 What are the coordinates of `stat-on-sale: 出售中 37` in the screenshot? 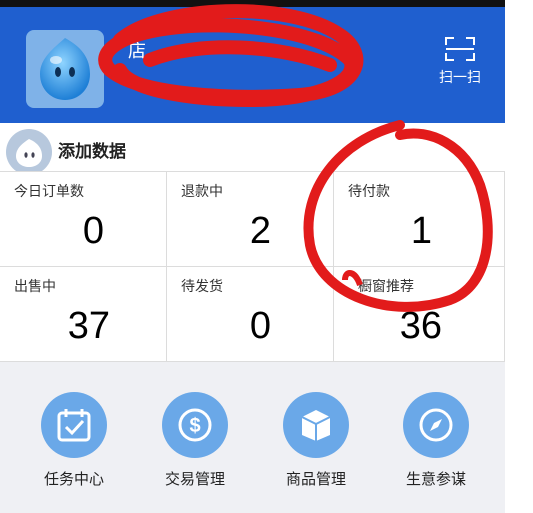 It's located at (83, 314).